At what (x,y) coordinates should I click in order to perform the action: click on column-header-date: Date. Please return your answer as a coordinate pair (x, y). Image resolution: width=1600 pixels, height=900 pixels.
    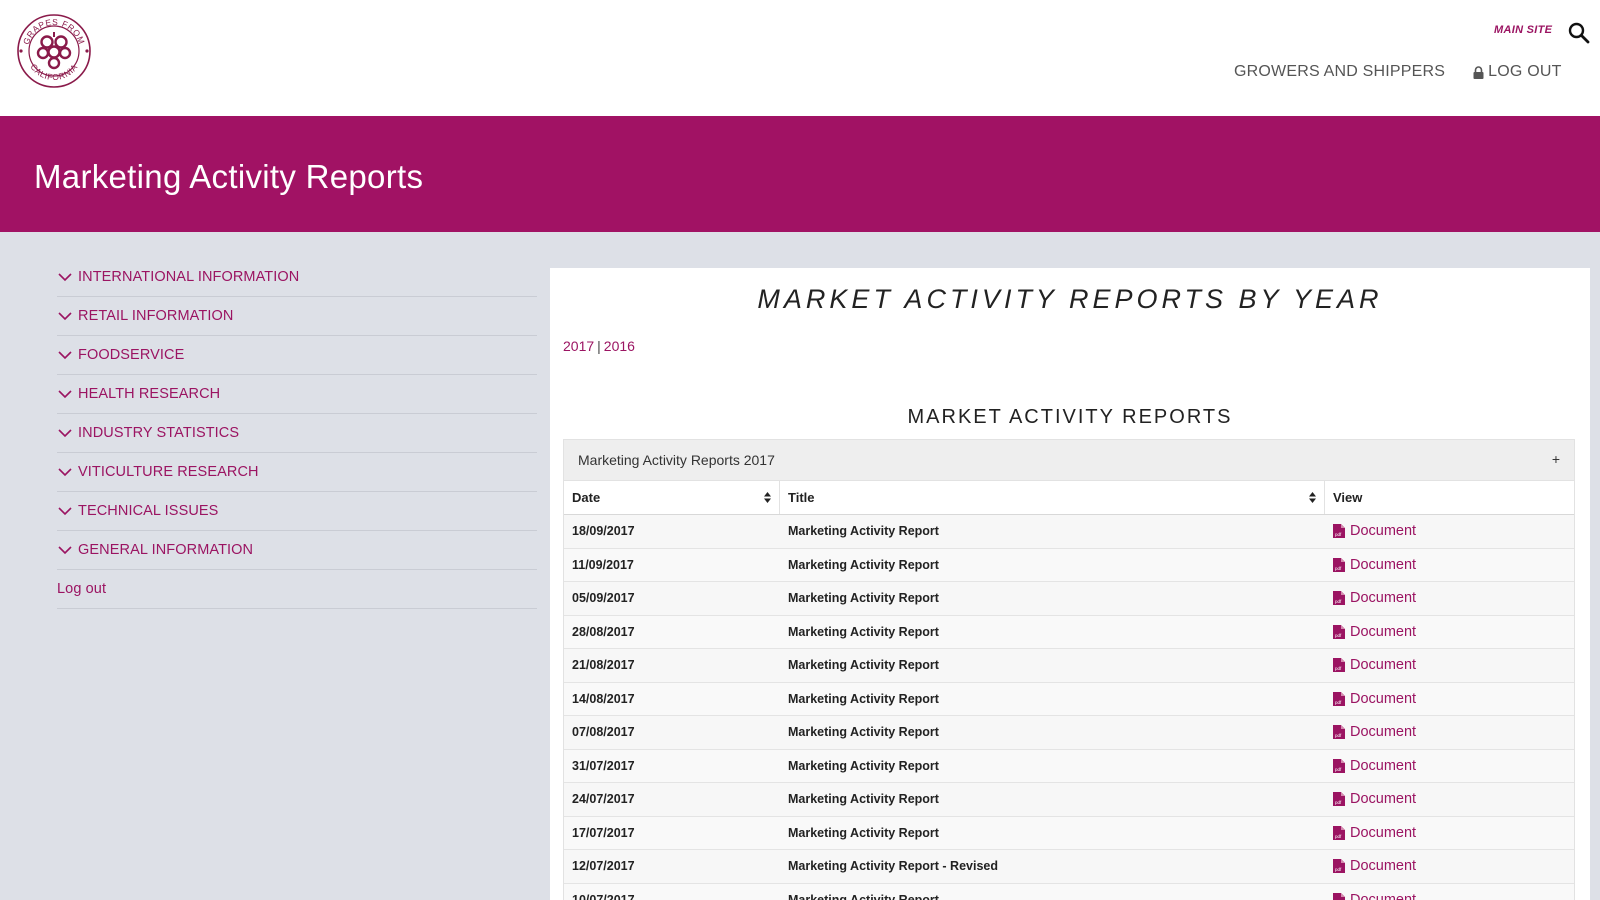
    Looking at the image, I should click on (672, 497).